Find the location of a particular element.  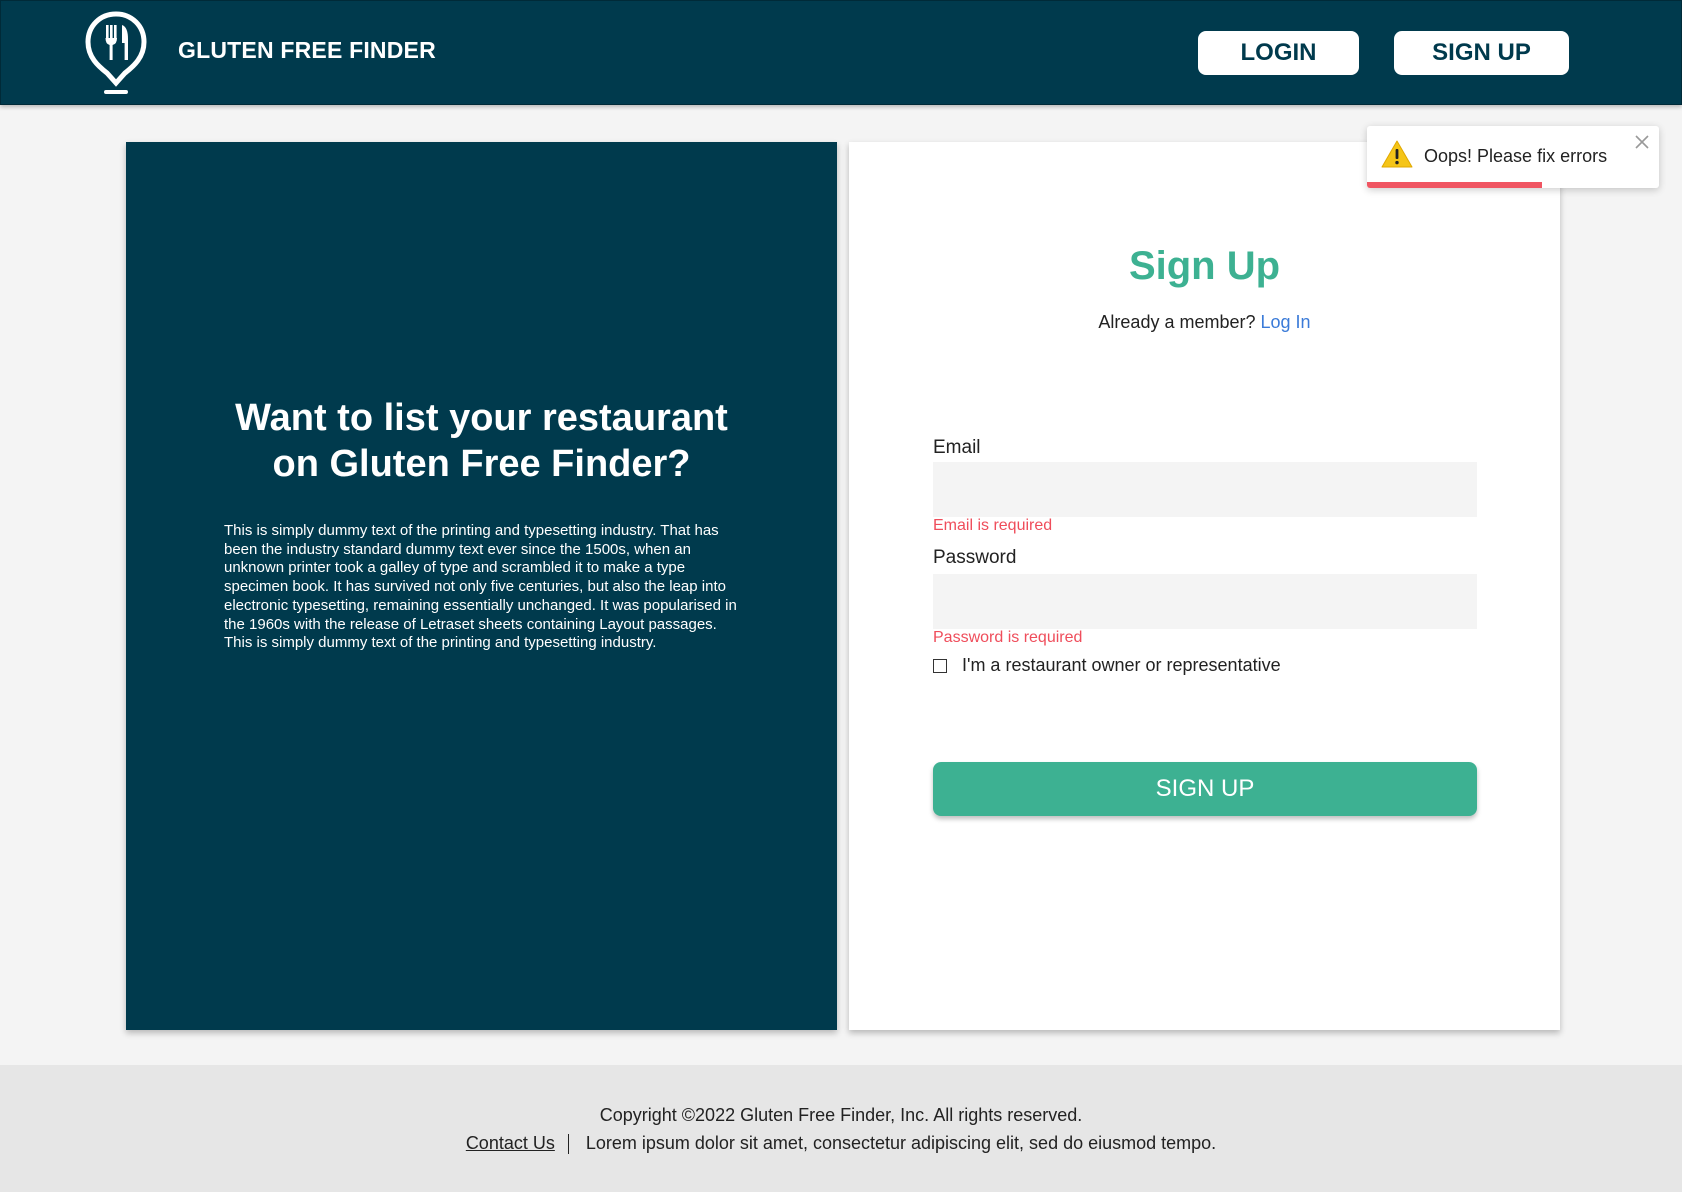

member-text: Already a member? is located at coordinates (1177, 322).